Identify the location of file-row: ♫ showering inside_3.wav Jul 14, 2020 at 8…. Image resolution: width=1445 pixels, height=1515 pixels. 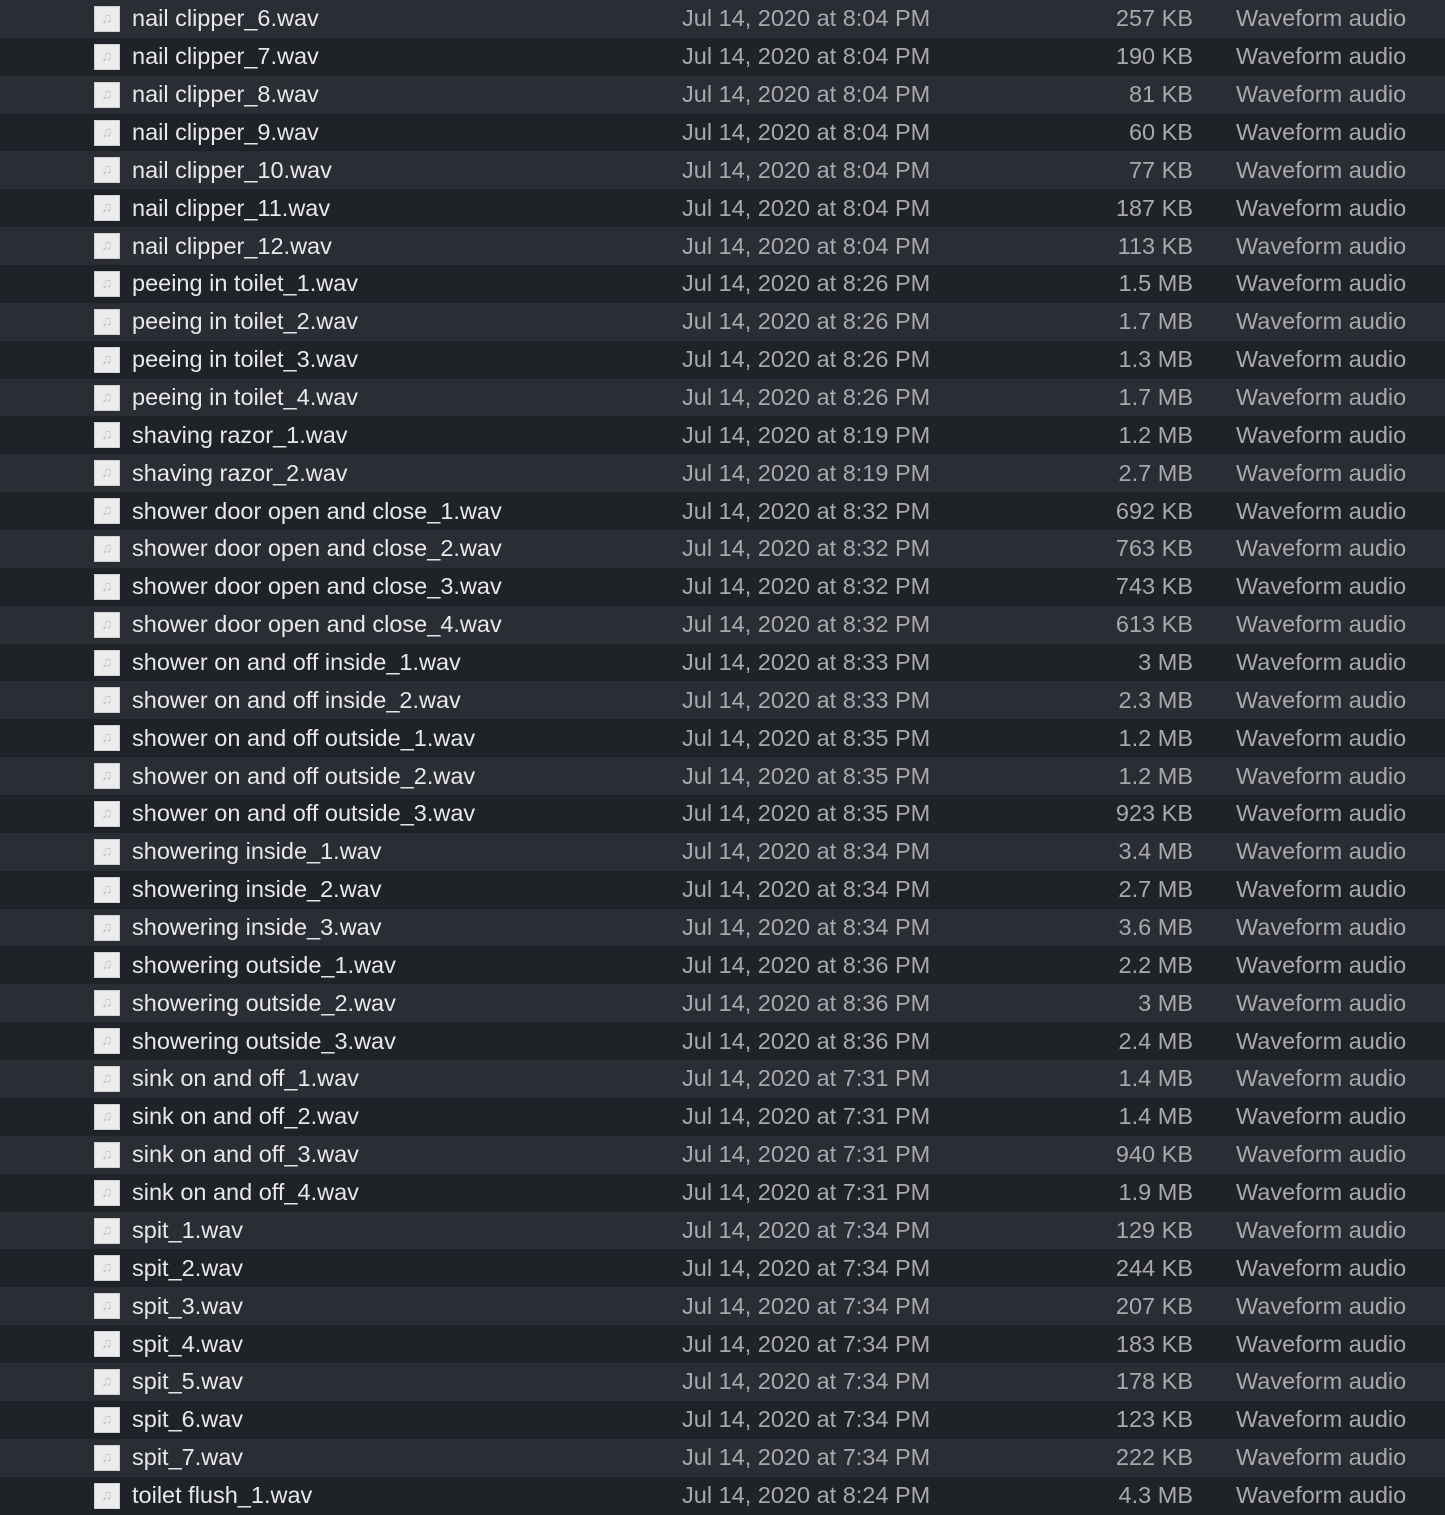
(722, 927).